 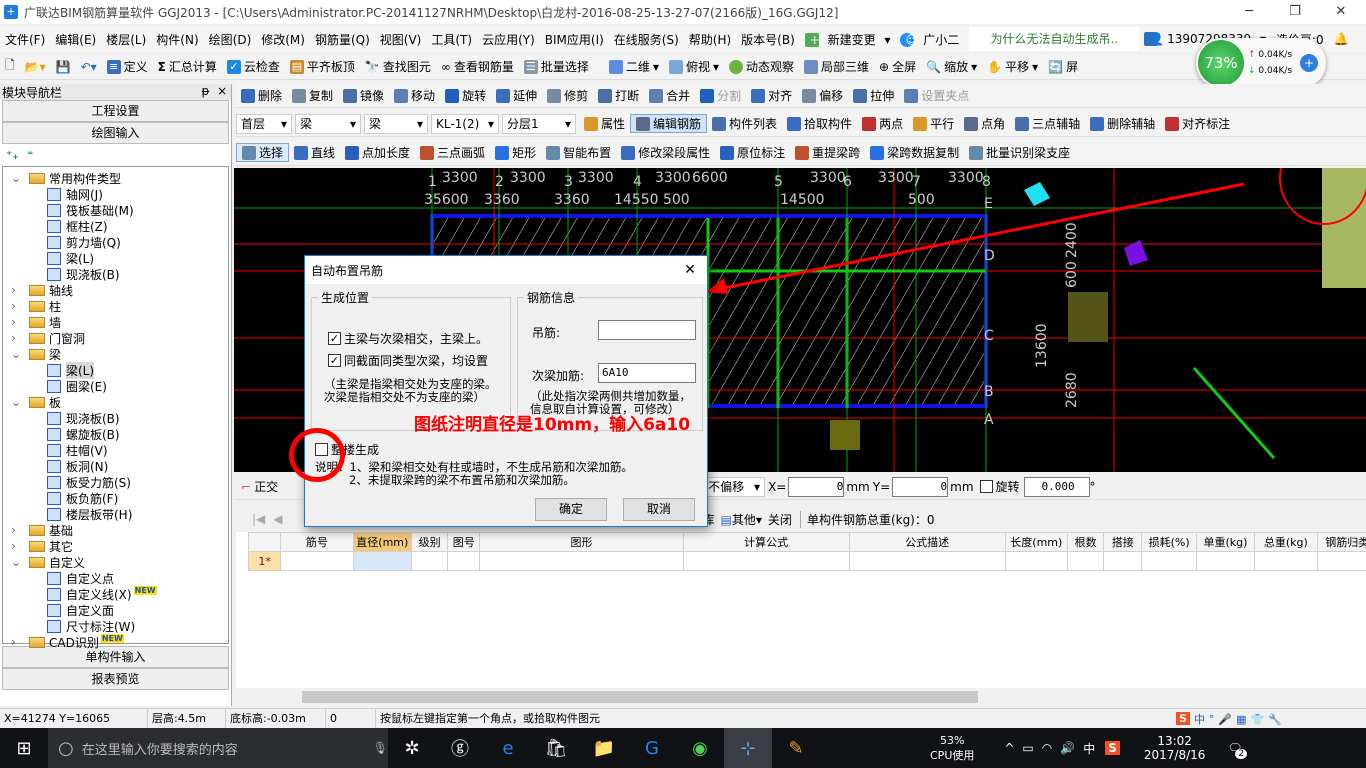 What do you see at coordinates (115, 178) in the screenshot?
I see `tree-folder: ⌄ 常用构件类型` at bounding box center [115, 178].